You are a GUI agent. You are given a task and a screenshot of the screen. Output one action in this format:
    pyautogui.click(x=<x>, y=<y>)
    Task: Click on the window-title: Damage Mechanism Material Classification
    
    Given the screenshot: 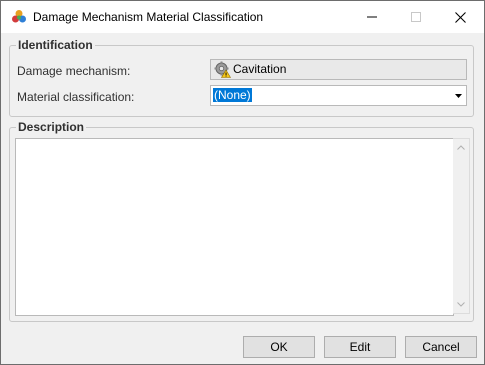 What is the action you would take?
    pyautogui.click(x=148, y=17)
    